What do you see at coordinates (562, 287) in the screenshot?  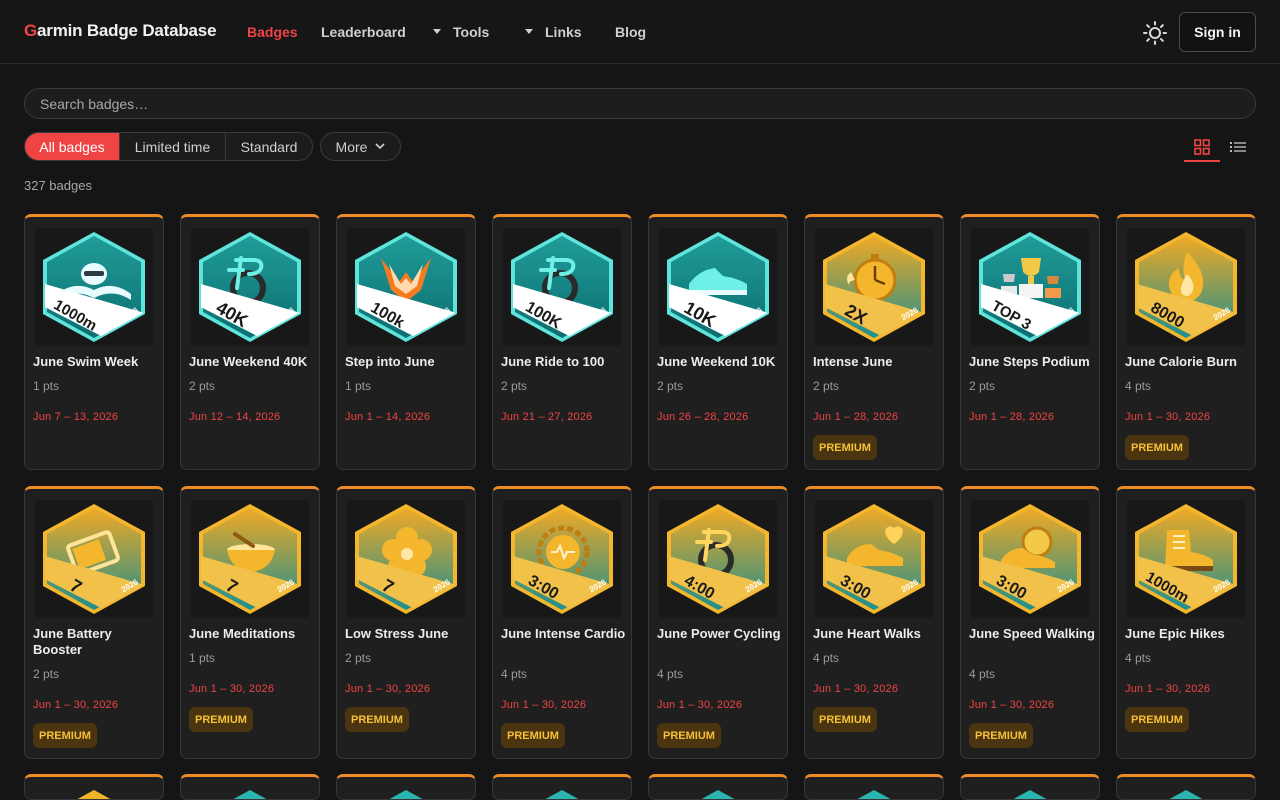 I see `bike-icon: 100K 2026` at bounding box center [562, 287].